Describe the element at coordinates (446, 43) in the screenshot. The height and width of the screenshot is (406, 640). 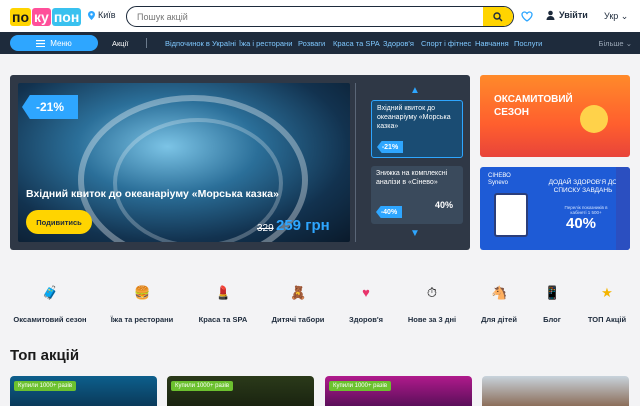
I see `nav-item-sport: Спорт і фітнес` at that location.